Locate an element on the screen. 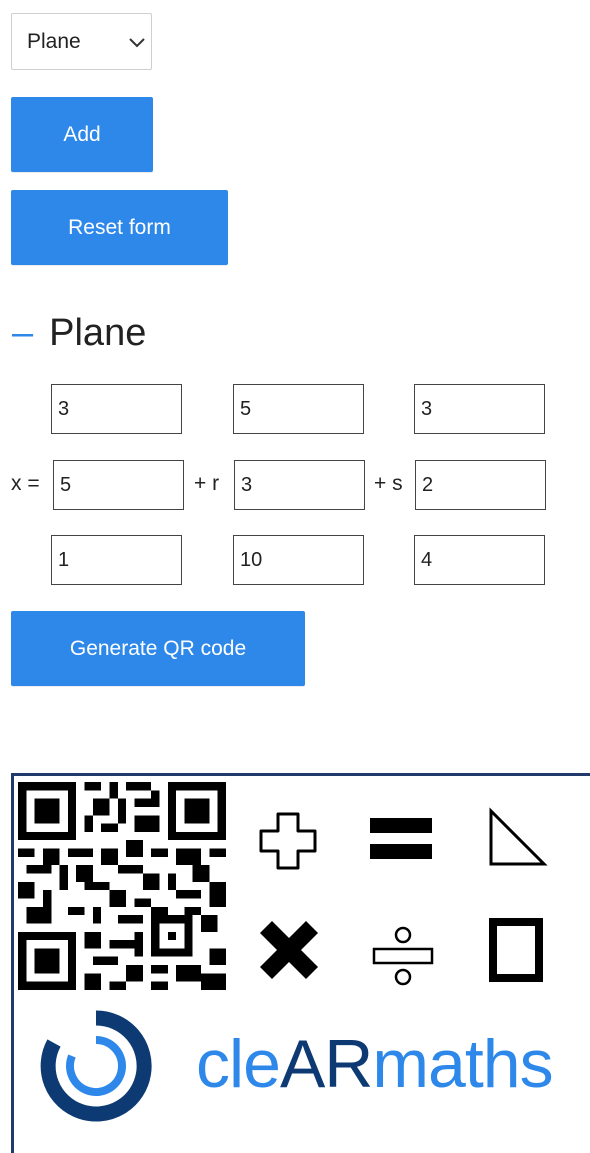  point-x-field is located at coordinates (116, 409).